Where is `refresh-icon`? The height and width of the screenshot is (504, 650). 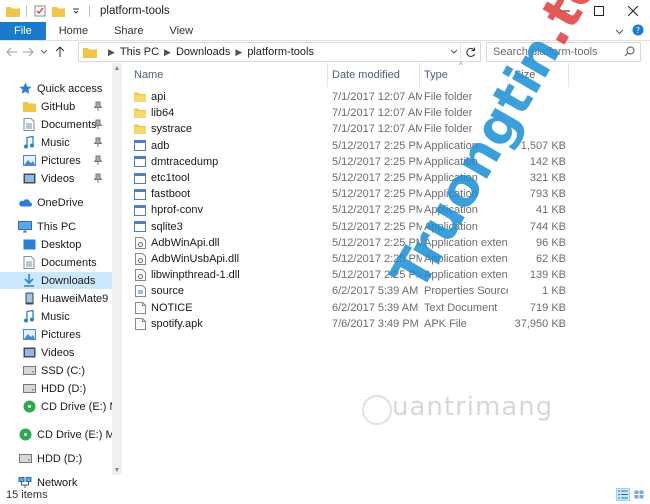 refresh-icon is located at coordinates (470, 52).